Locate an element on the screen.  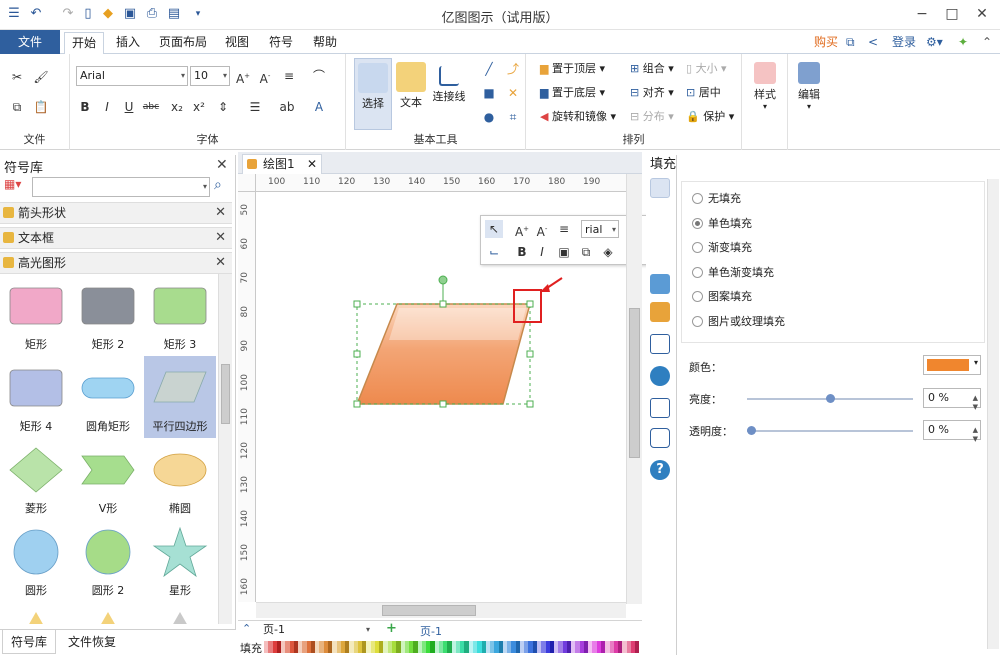
page-select: 页-1 ▾ is located at coordinates (316, 629).